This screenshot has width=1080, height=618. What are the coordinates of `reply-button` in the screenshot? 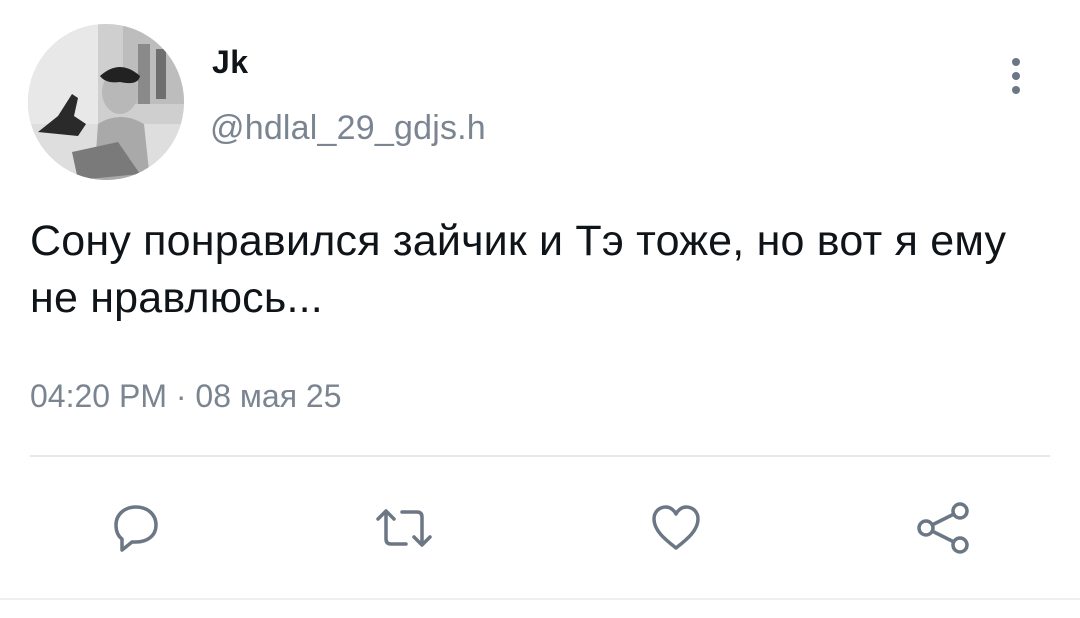 It's located at (136, 528).